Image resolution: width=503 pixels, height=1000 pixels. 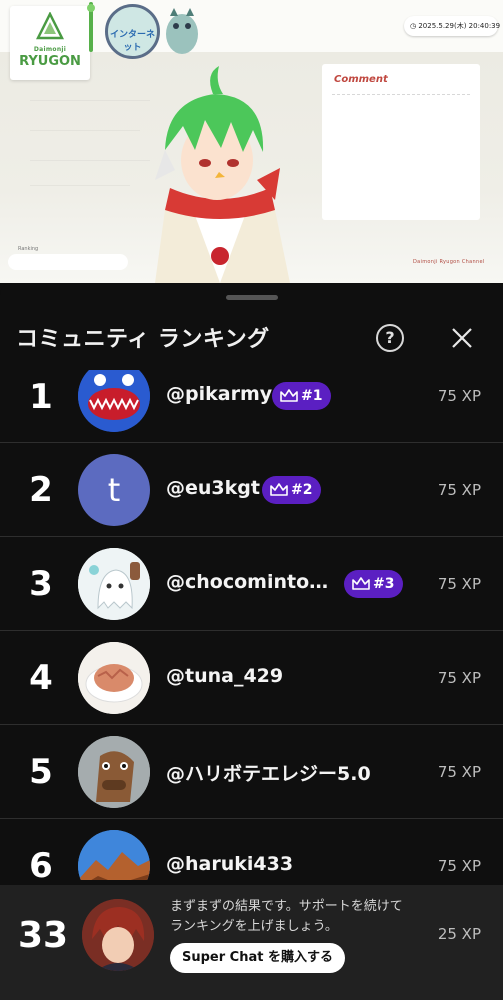 What do you see at coordinates (252, 297) in the screenshot?
I see `drag-handle` at bounding box center [252, 297].